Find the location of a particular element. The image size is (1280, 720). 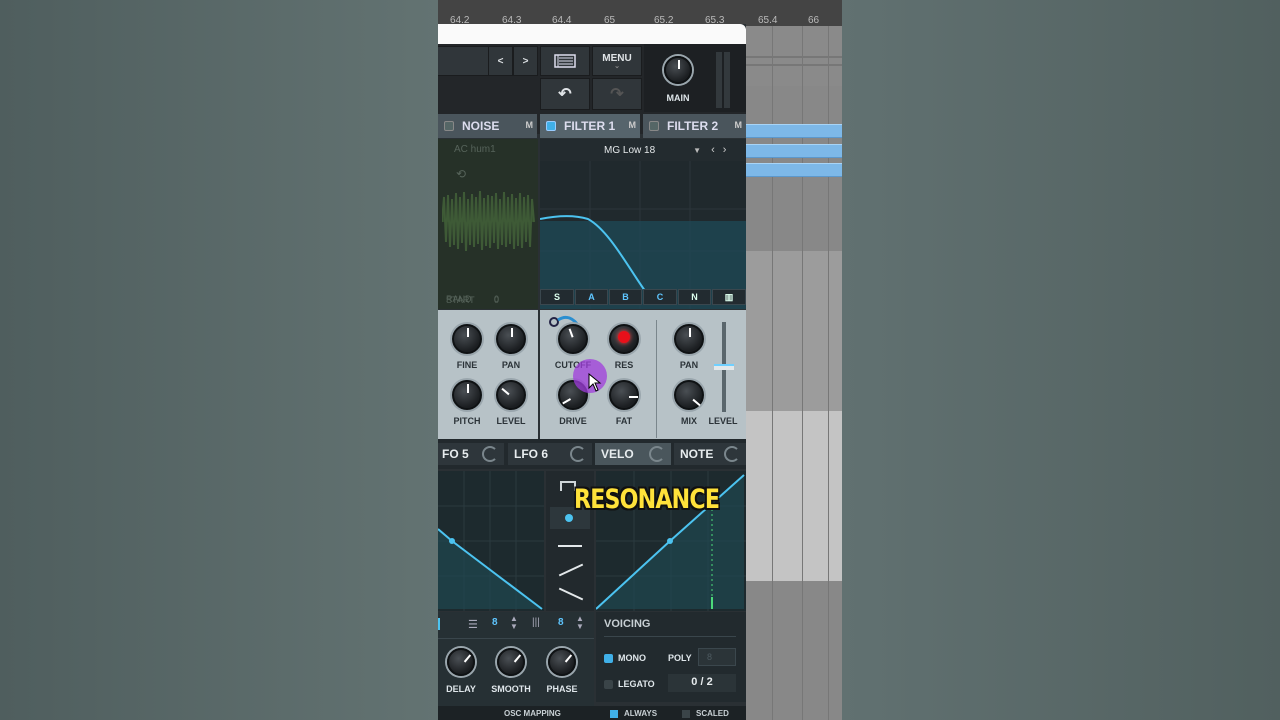

piano-icon: ▥ is located at coordinates (729, 296).